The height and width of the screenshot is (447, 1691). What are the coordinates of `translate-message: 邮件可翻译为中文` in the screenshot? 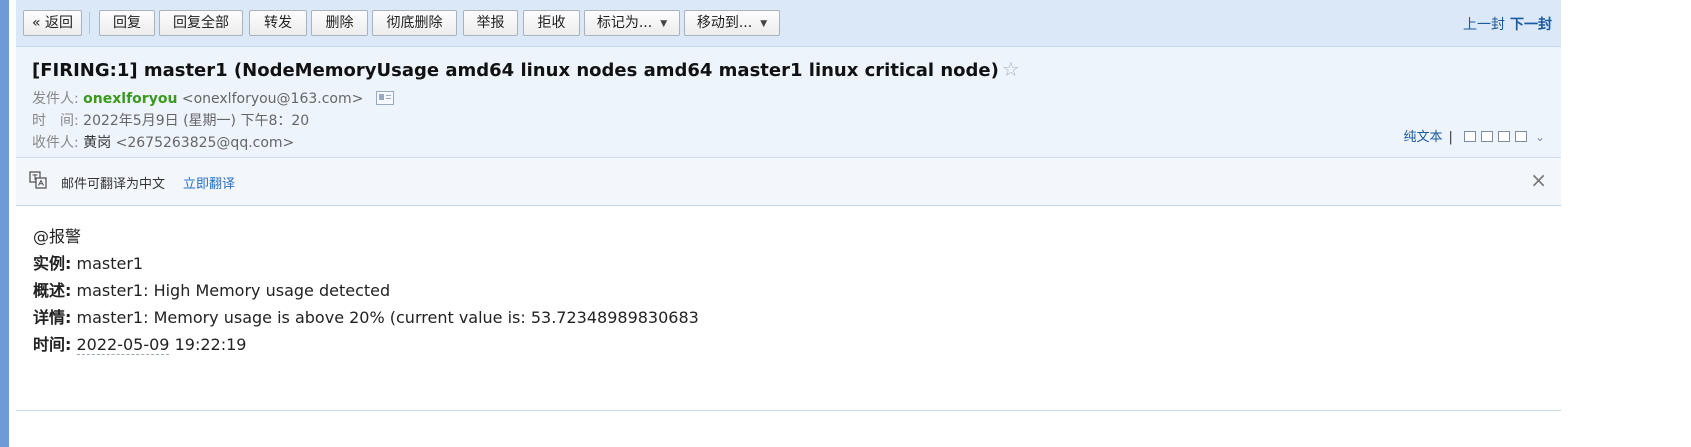 It's located at (113, 184).